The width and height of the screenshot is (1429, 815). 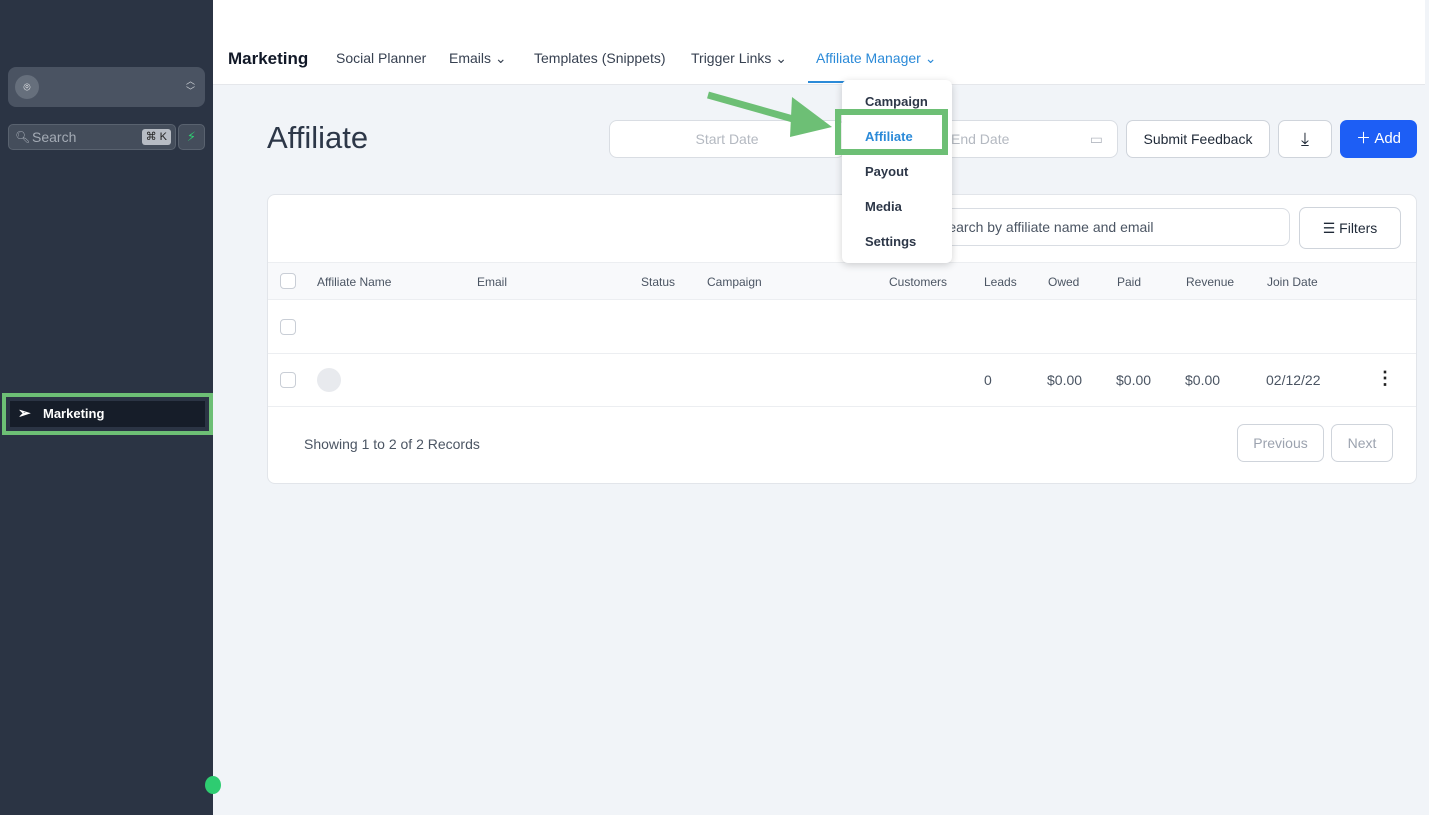 What do you see at coordinates (156, 137) in the screenshot?
I see `search-shortcut: ⌘ K` at bounding box center [156, 137].